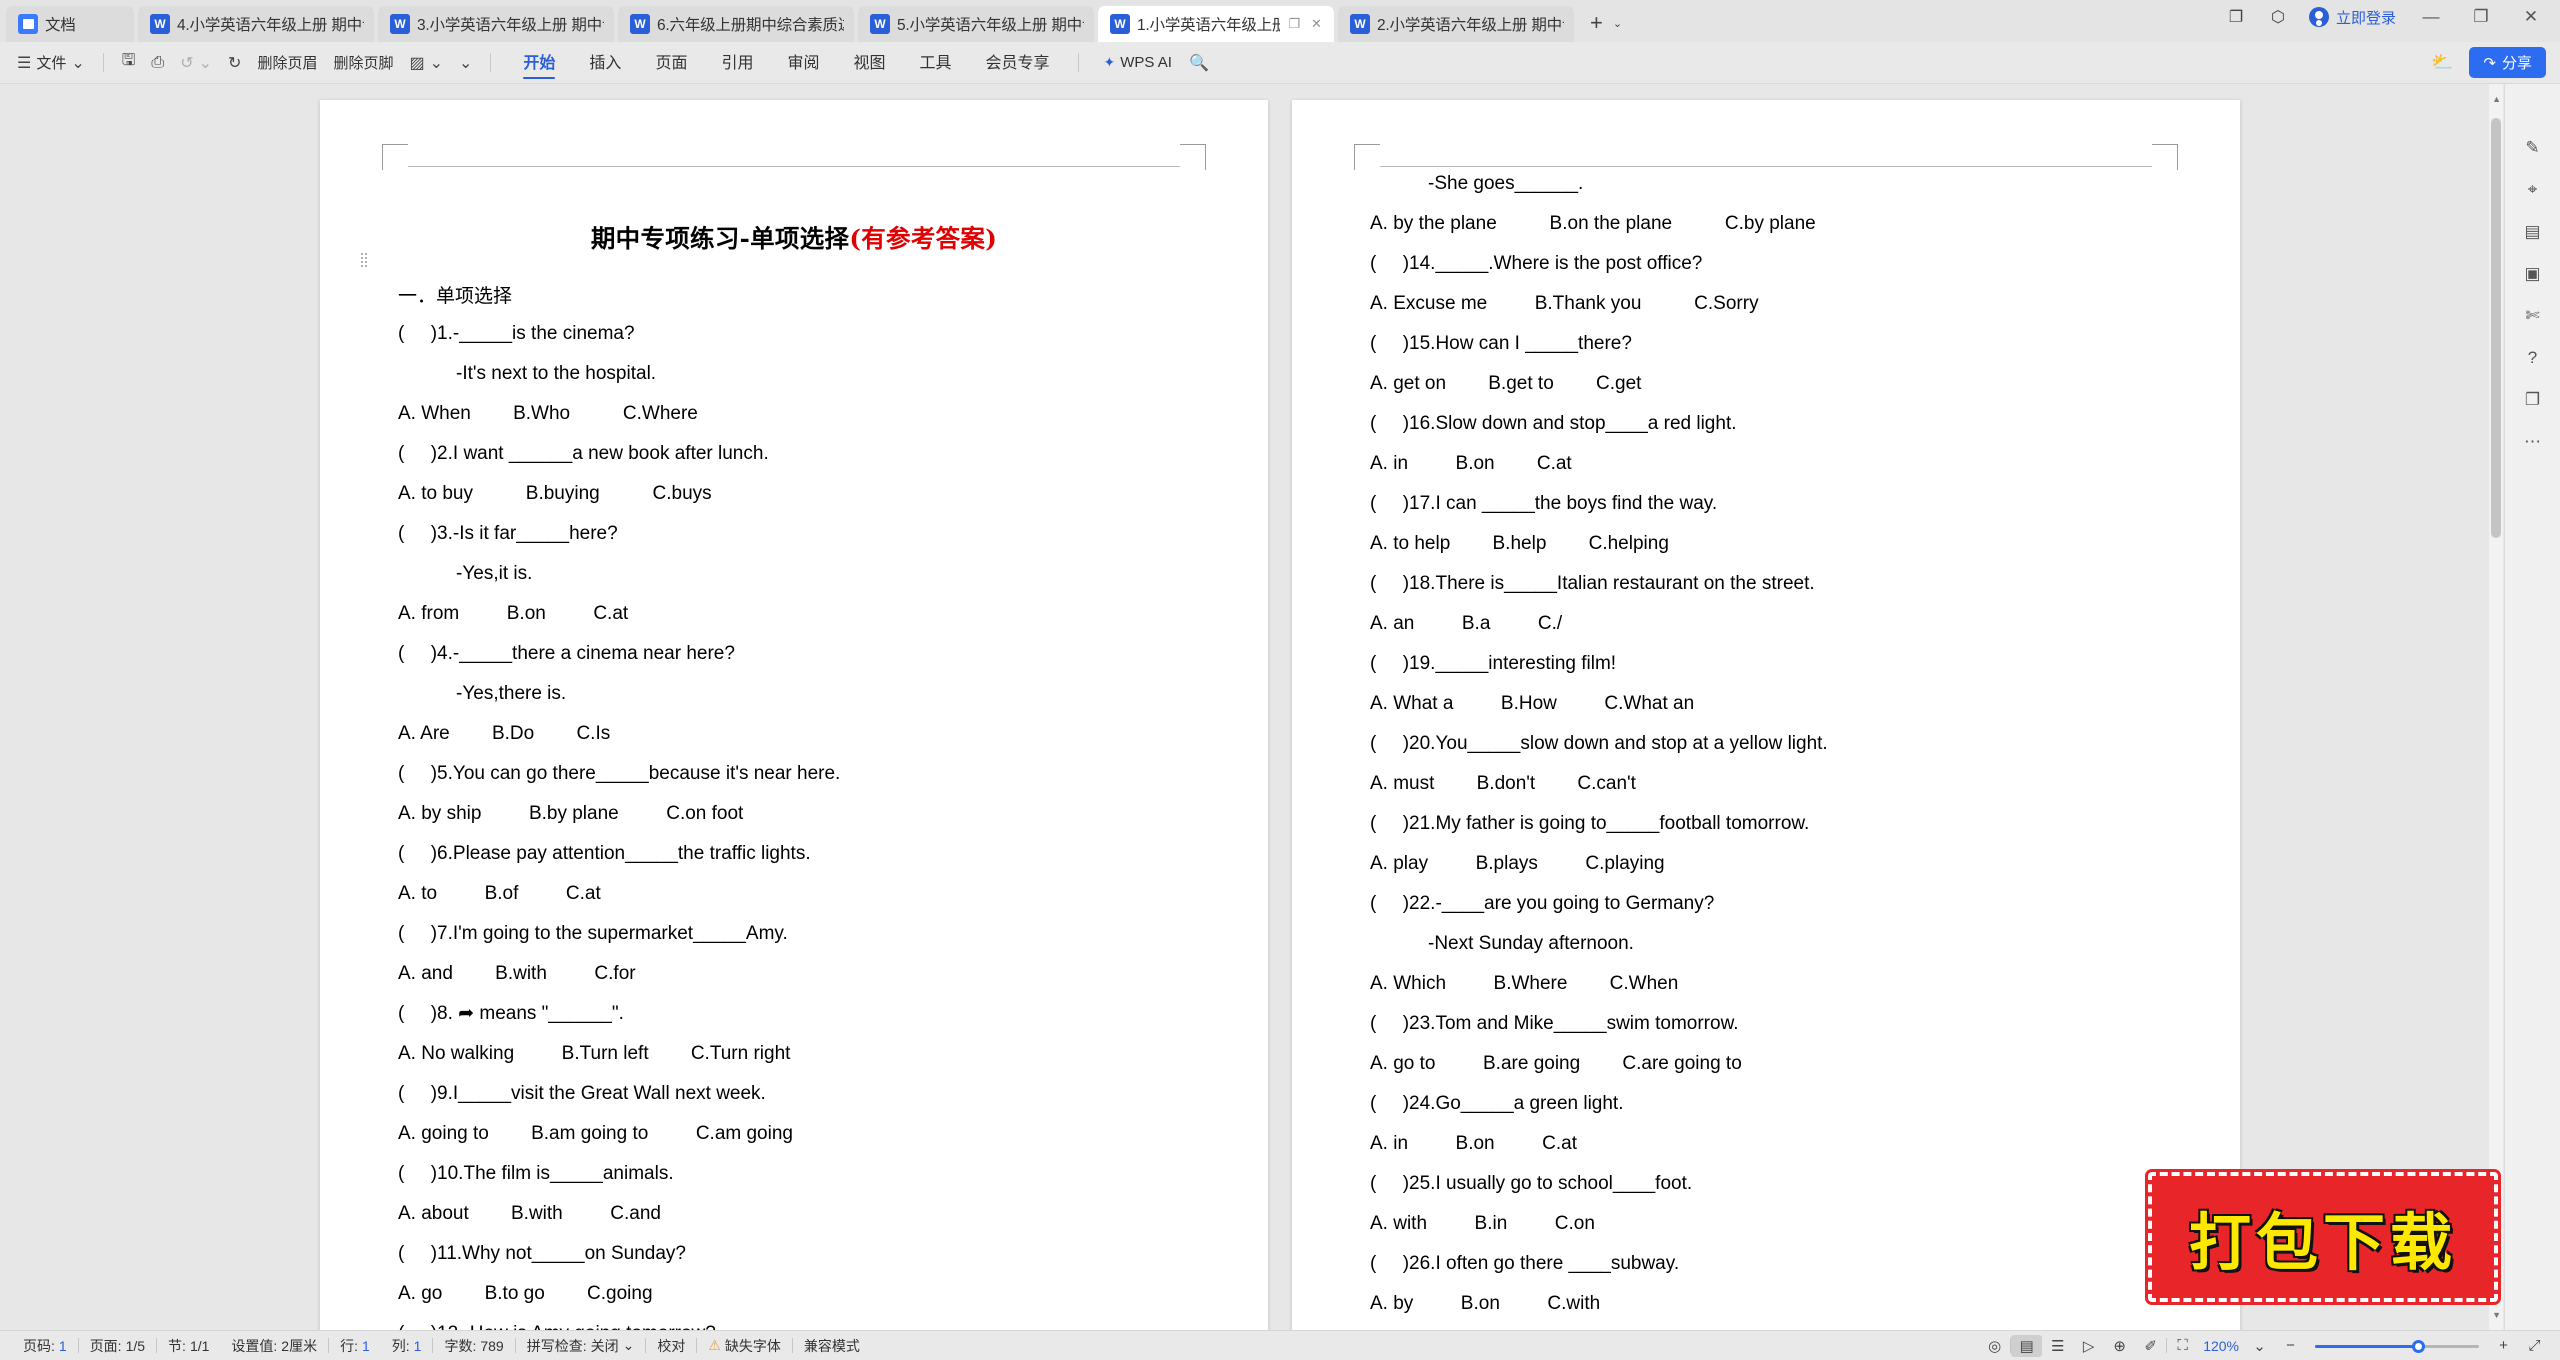 The height and width of the screenshot is (1360, 2560). Describe the element at coordinates (465, 63) in the screenshot. I see `toolbar-overflow-button: ⌄` at that location.